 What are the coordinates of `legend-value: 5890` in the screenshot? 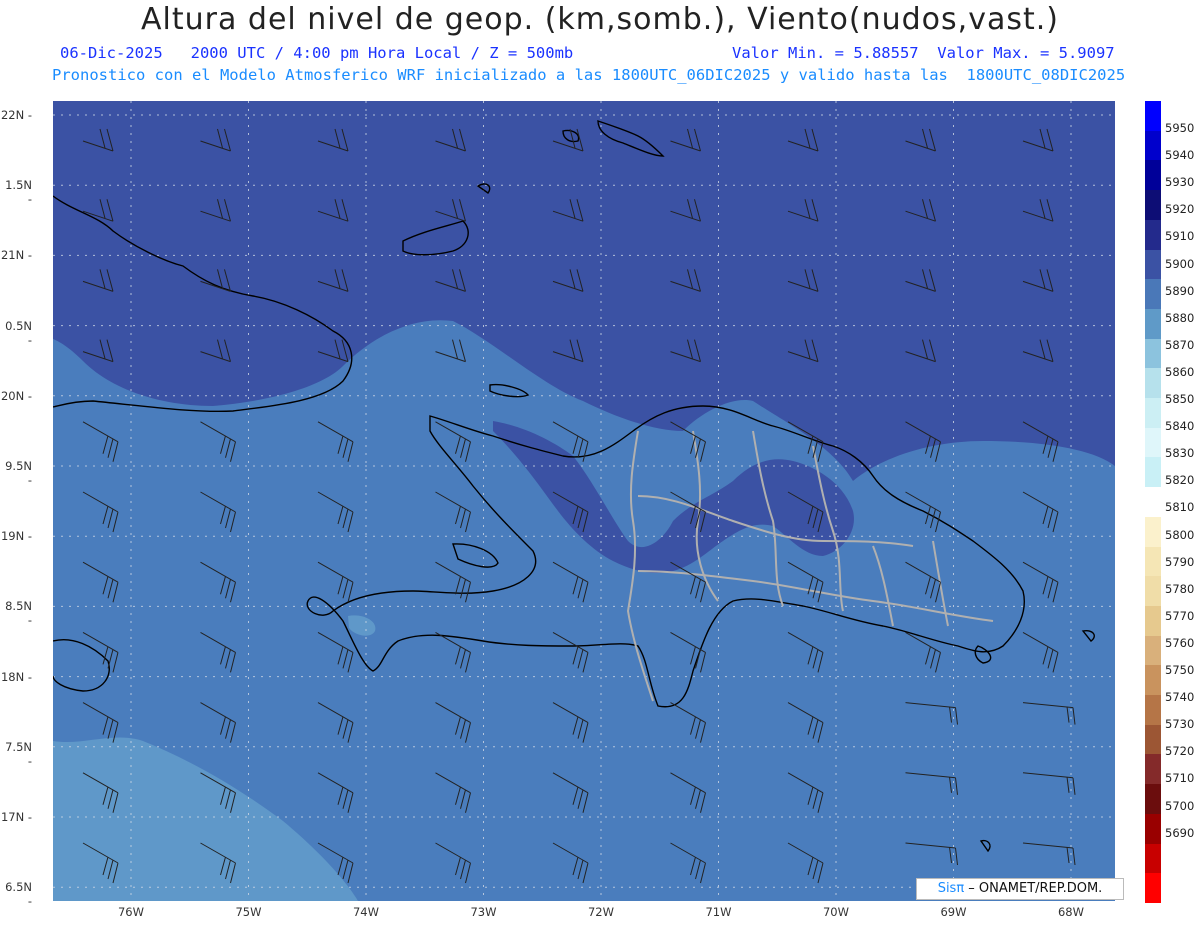 It's located at (1180, 290).